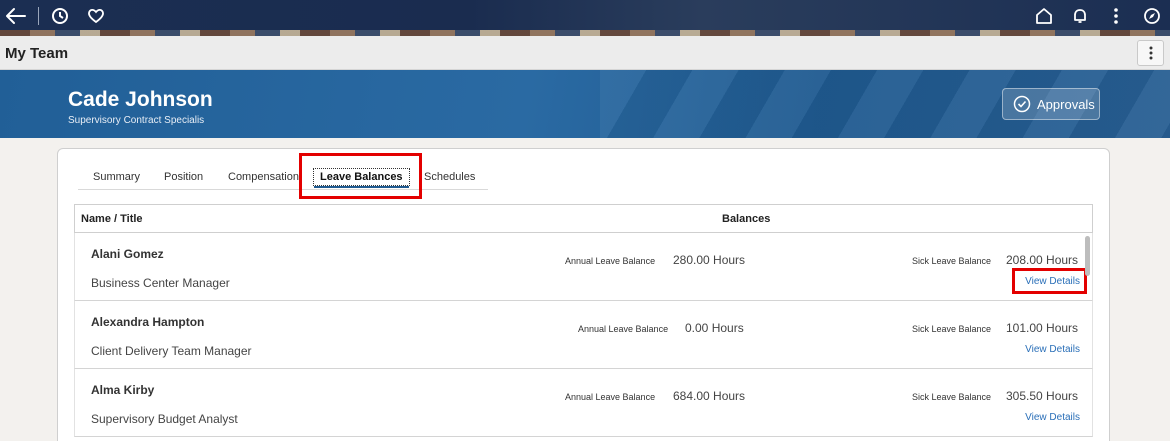 The image size is (1170, 441). I want to click on page-title: My Team, so click(37, 53).